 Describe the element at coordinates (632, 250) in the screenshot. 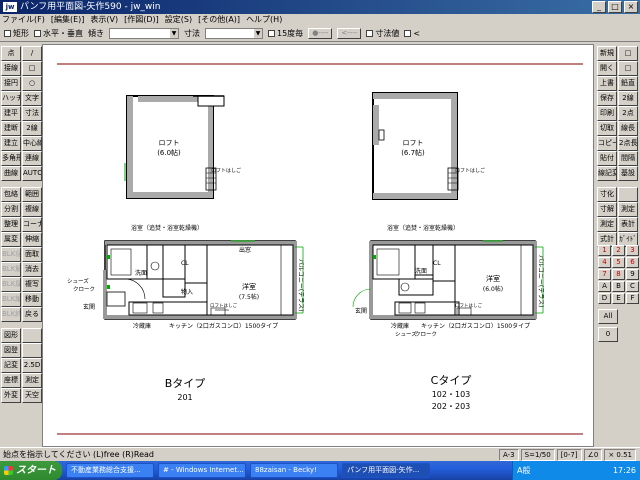

I see `layer-button-3: 3` at that location.